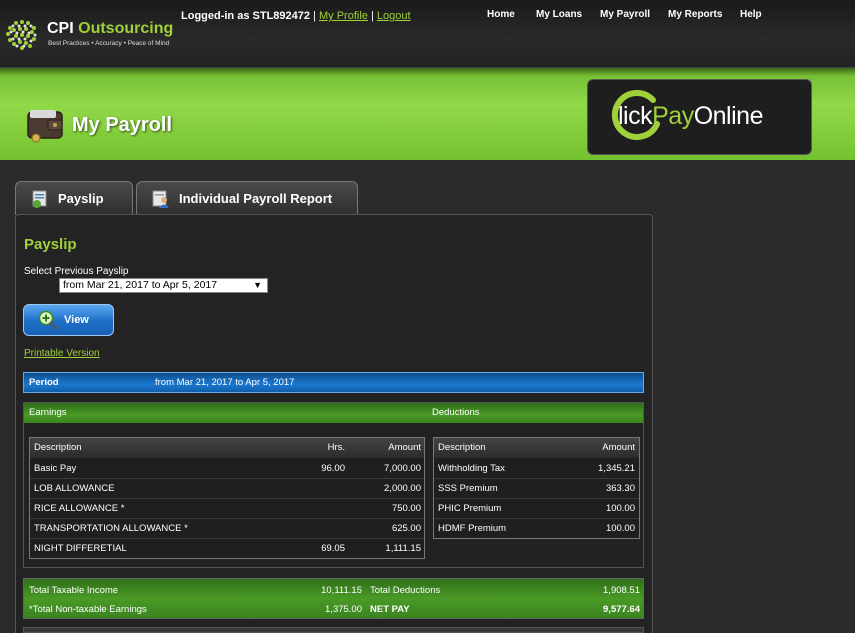 Image resolution: width=855 pixels, height=633 pixels. What do you see at coordinates (80, 548) in the screenshot?
I see `earning-description: NIGHT DIFFERETIAL` at bounding box center [80, 548].